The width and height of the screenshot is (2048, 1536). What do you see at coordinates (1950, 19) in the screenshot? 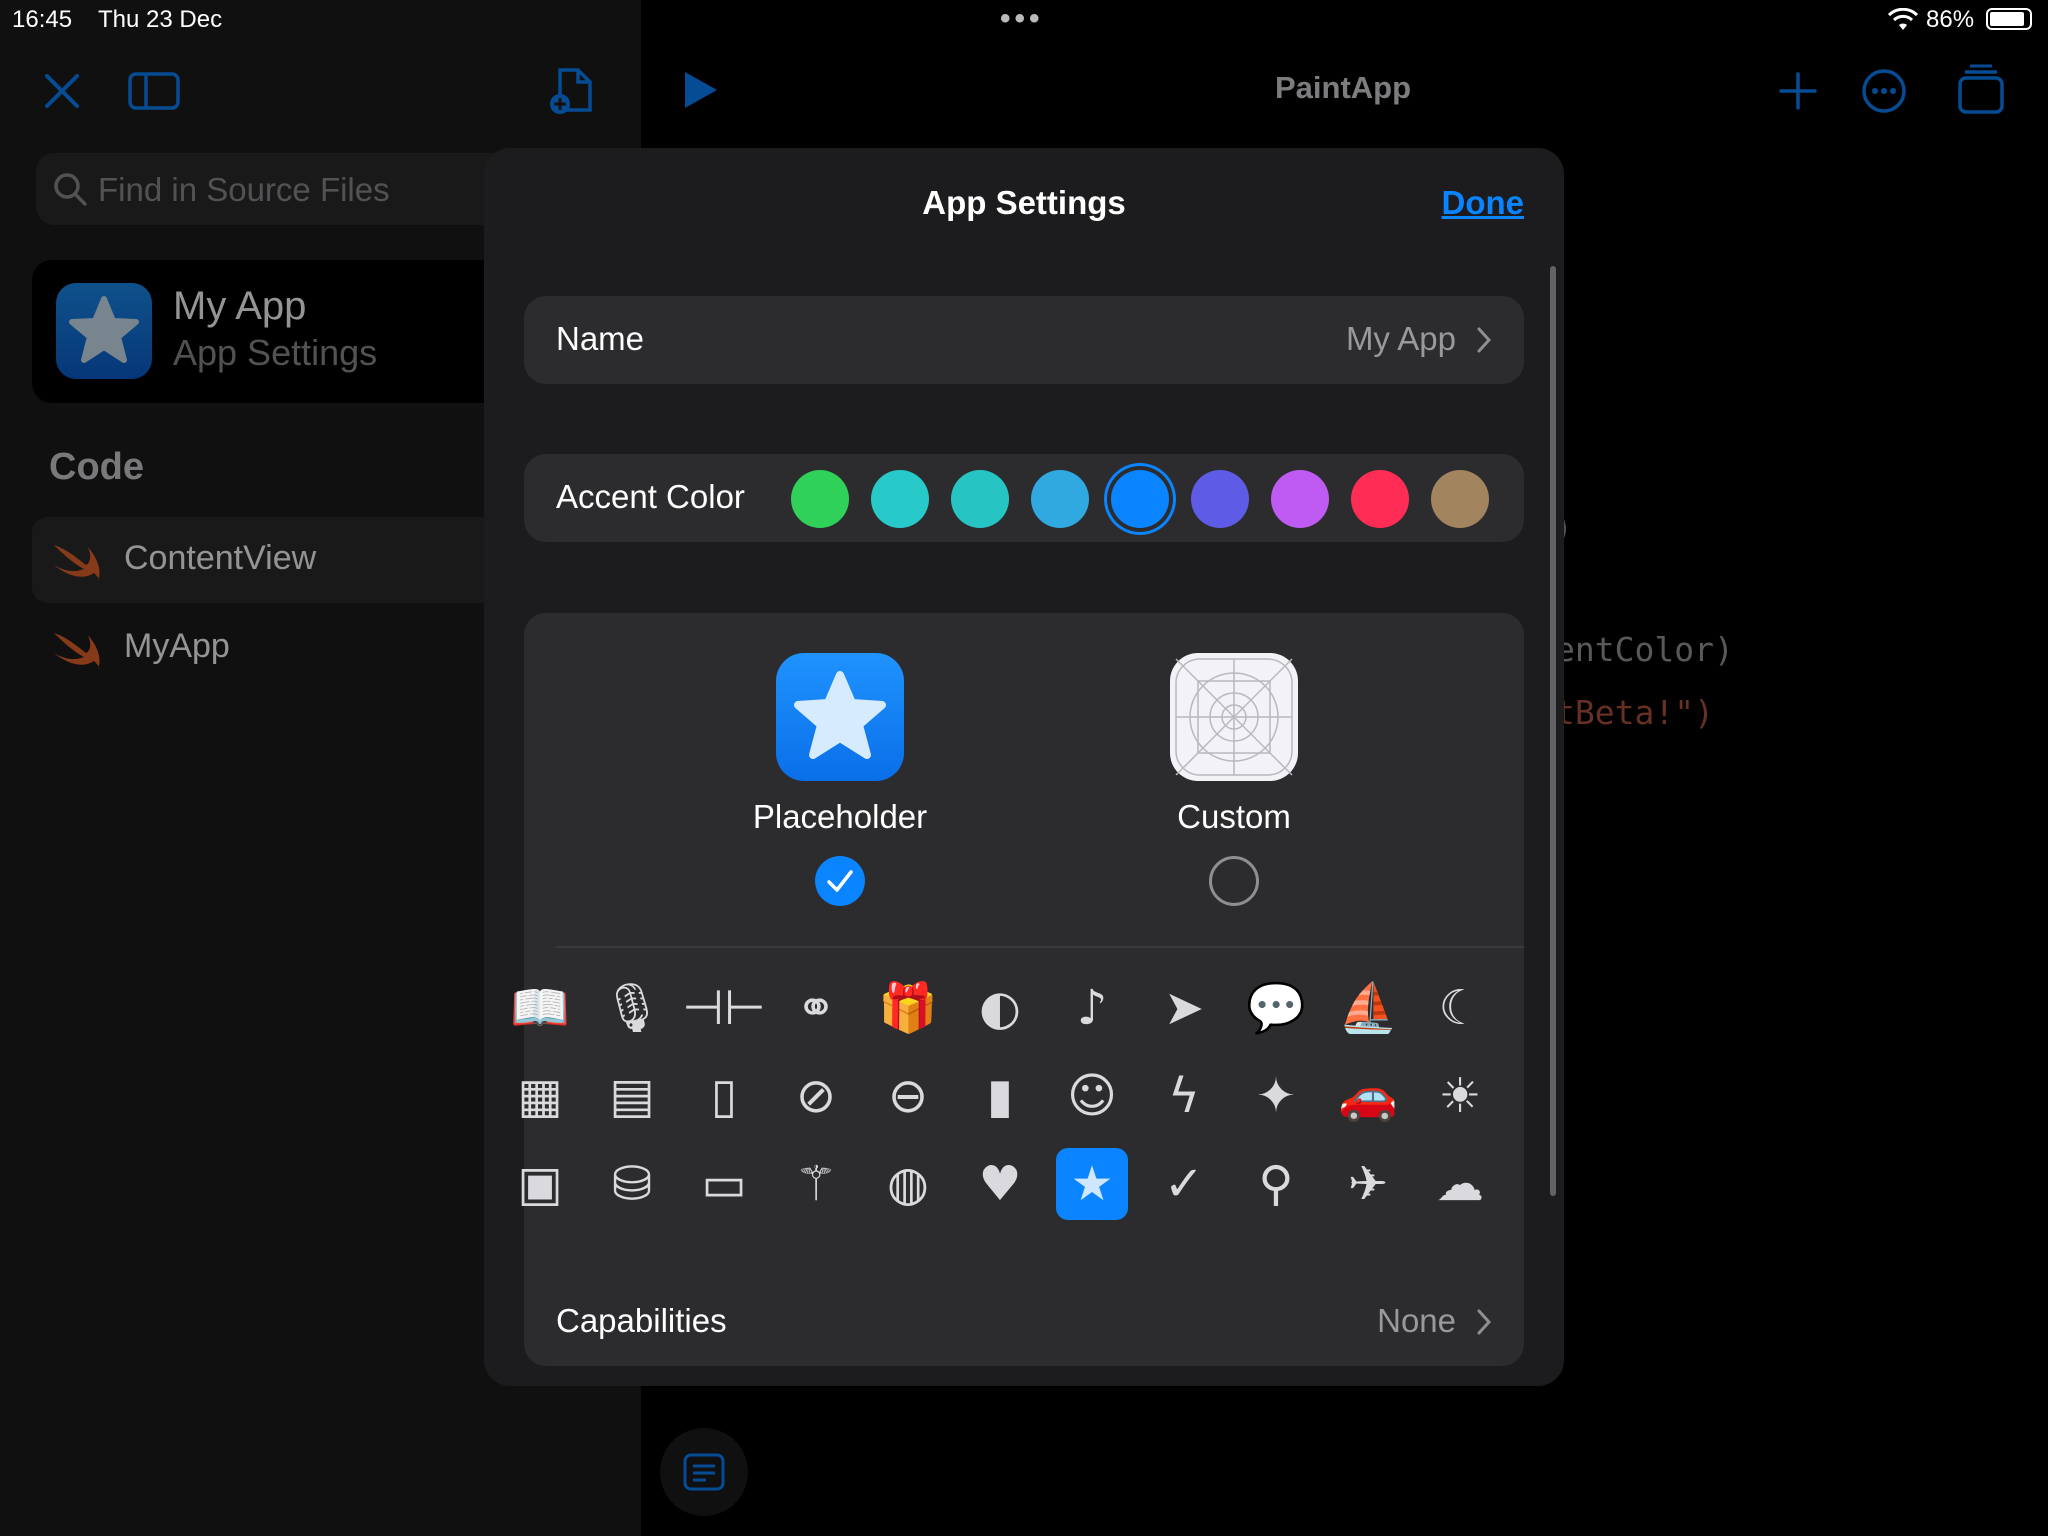
I see `battery-percent: 86%` at bounding box center [1950, 19].